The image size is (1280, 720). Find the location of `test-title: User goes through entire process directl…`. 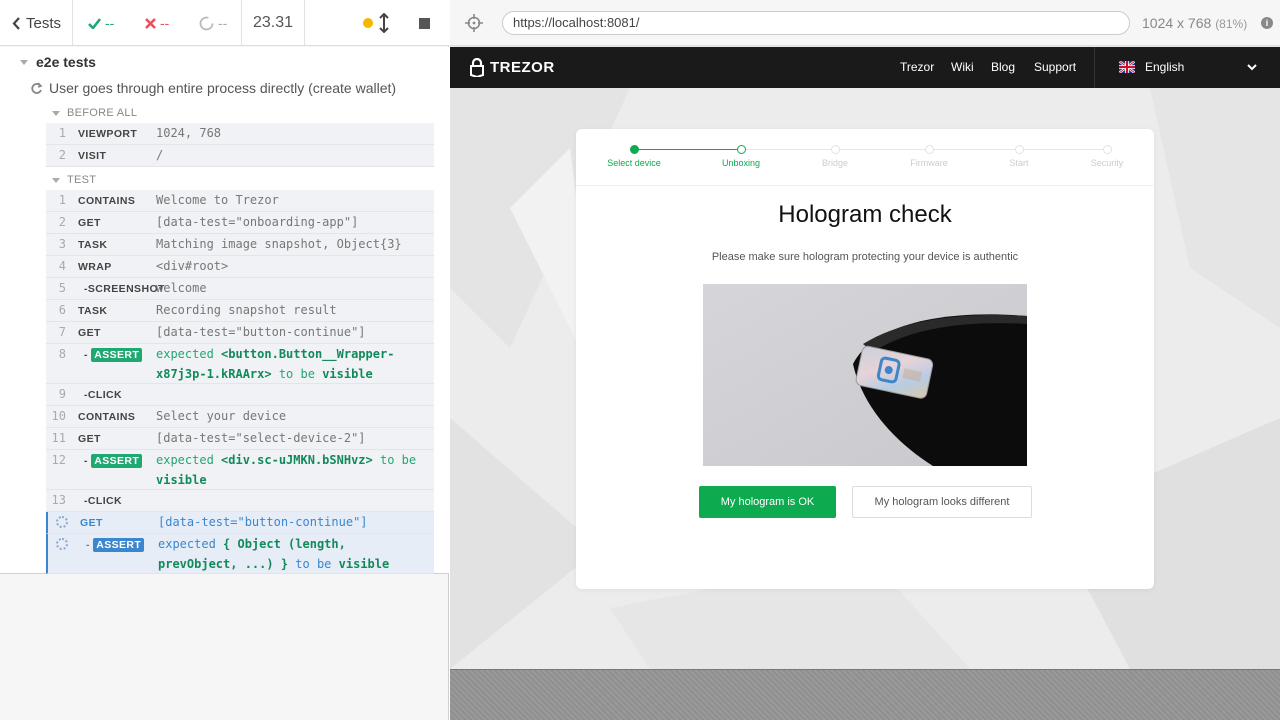

test-title: User goes through entire process directl… is located at coordinates (213, 88).